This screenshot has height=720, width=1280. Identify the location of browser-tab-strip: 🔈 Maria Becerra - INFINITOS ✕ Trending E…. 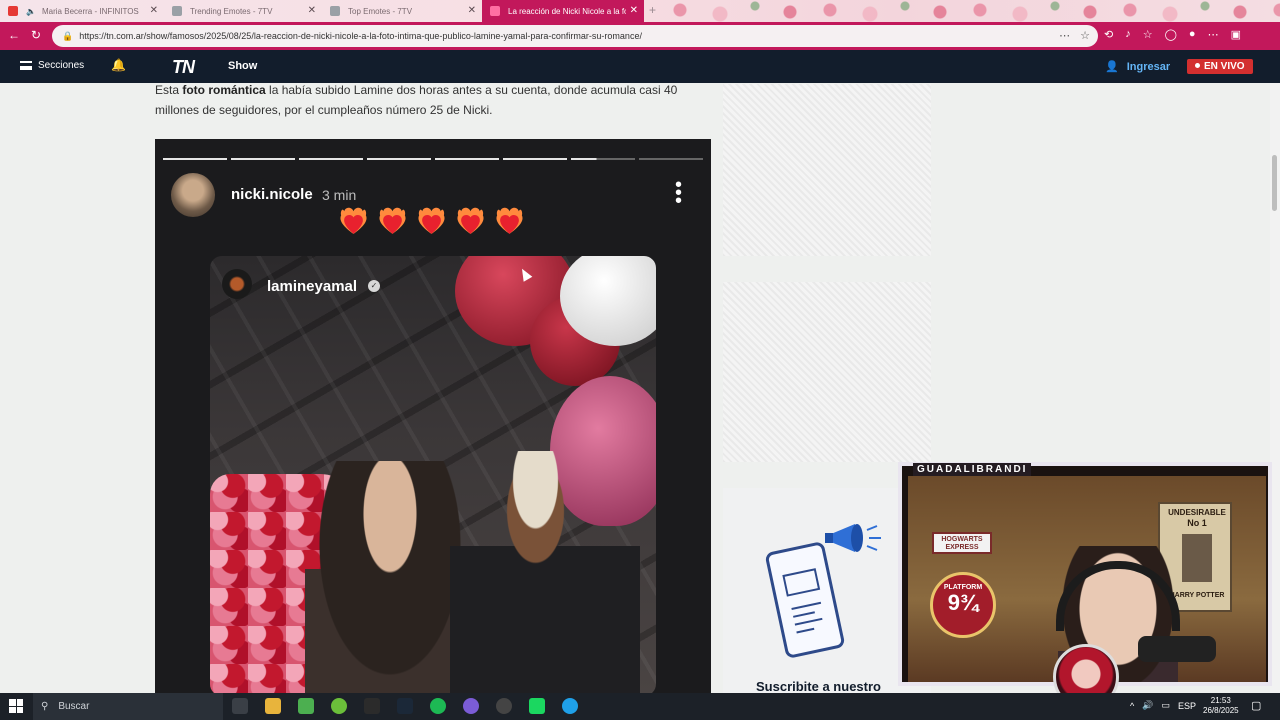
(640, 11).